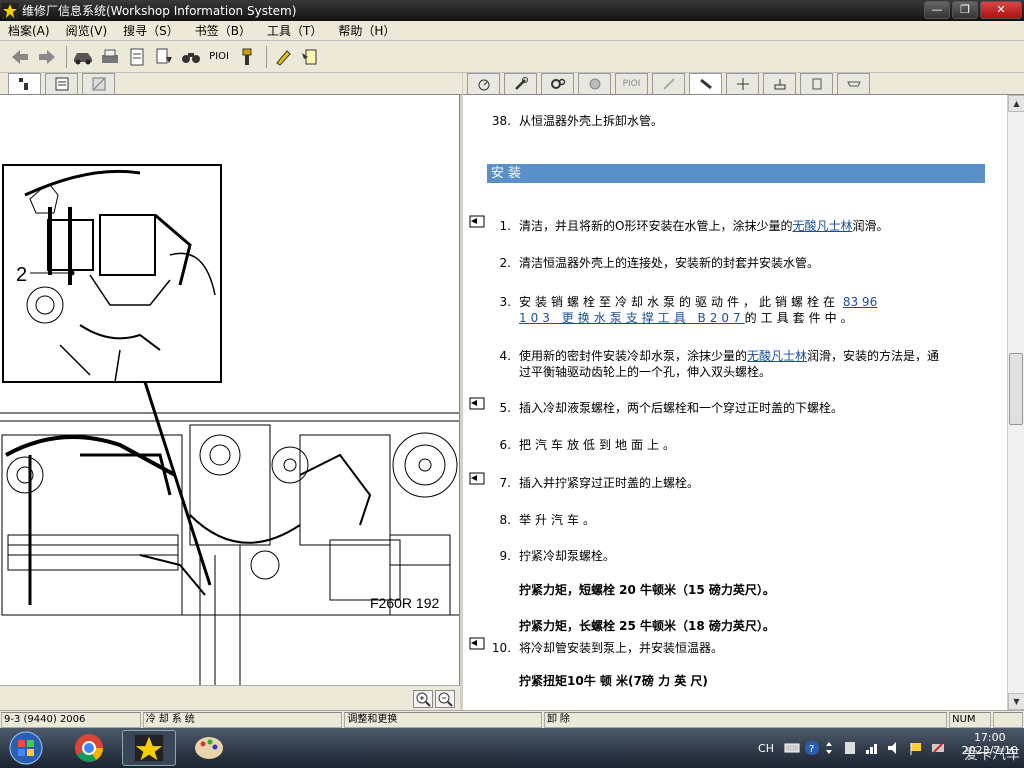  Describe the element at coordinates (860, 302) in the screenshot. I see `tool-link: 83 96` at that location.